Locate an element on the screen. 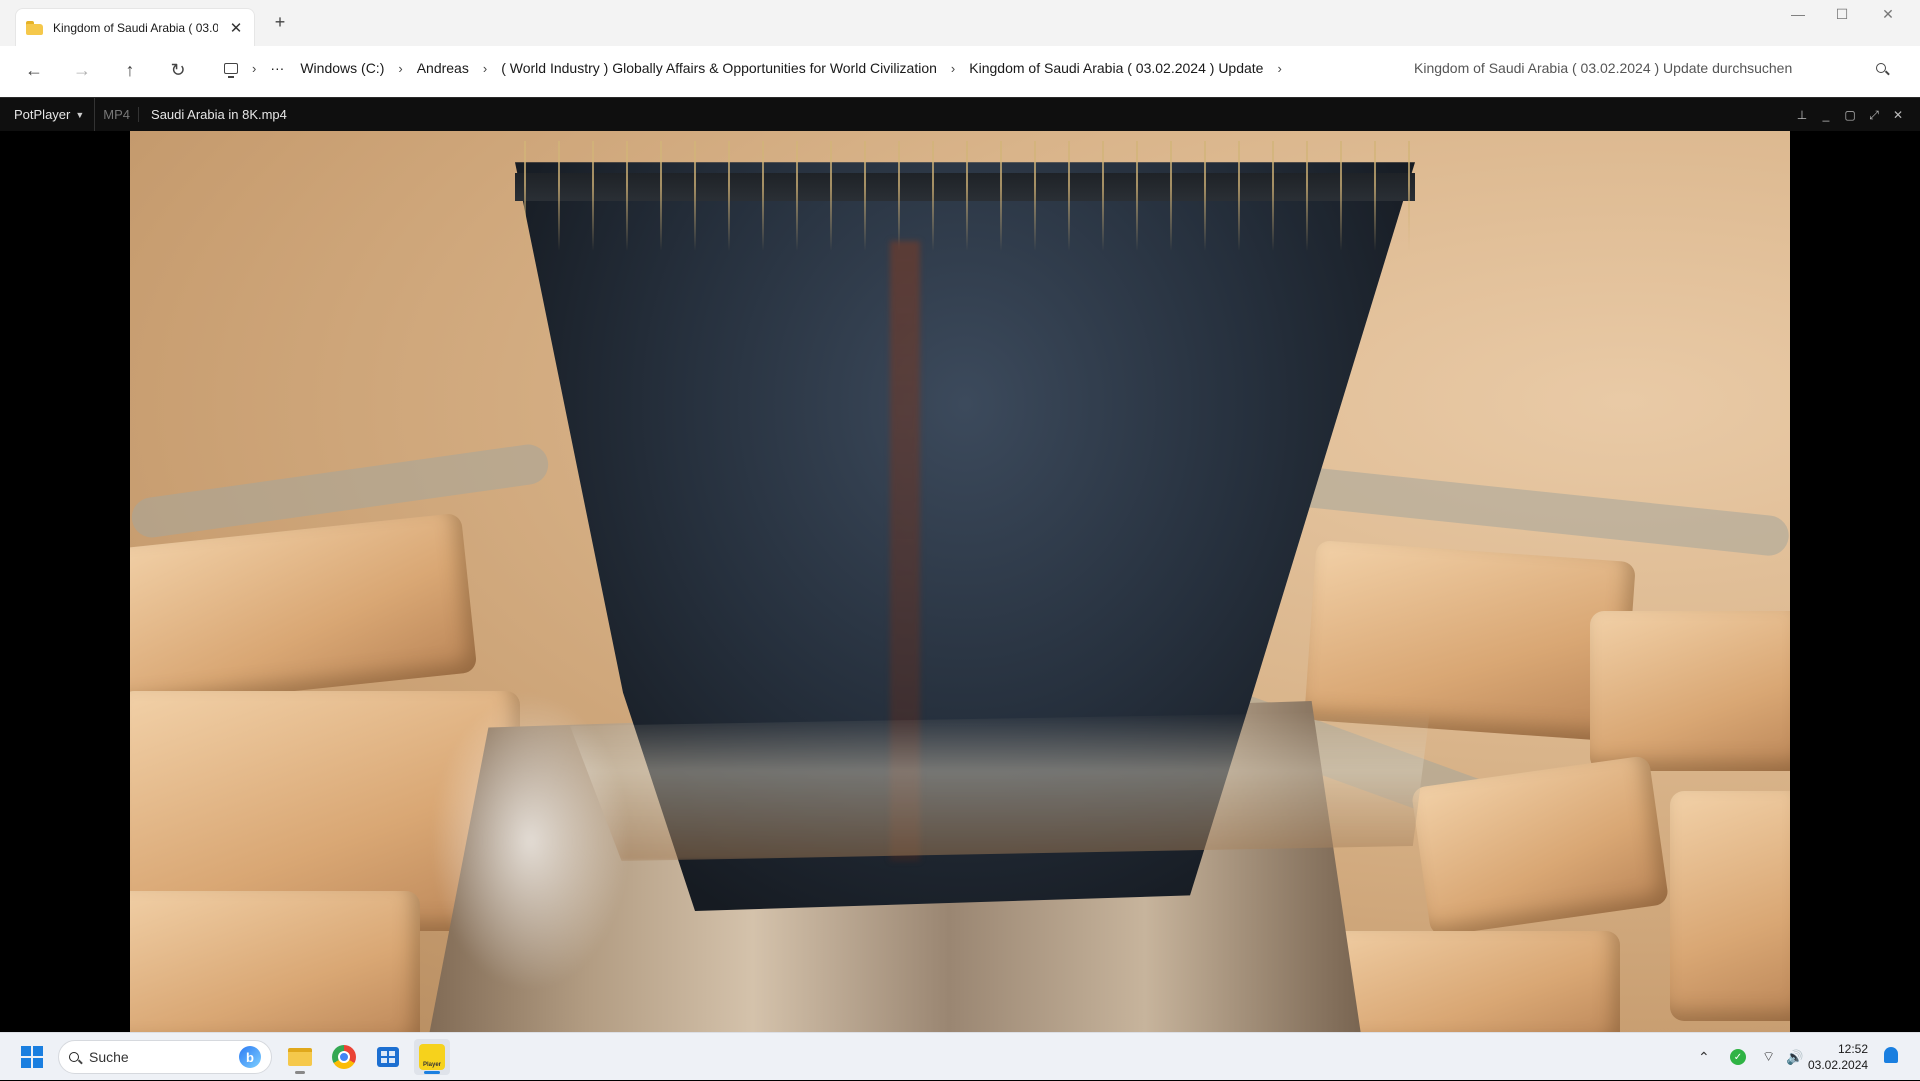  taskbar-search-label: Suche is located at coordinates (109, 1057).